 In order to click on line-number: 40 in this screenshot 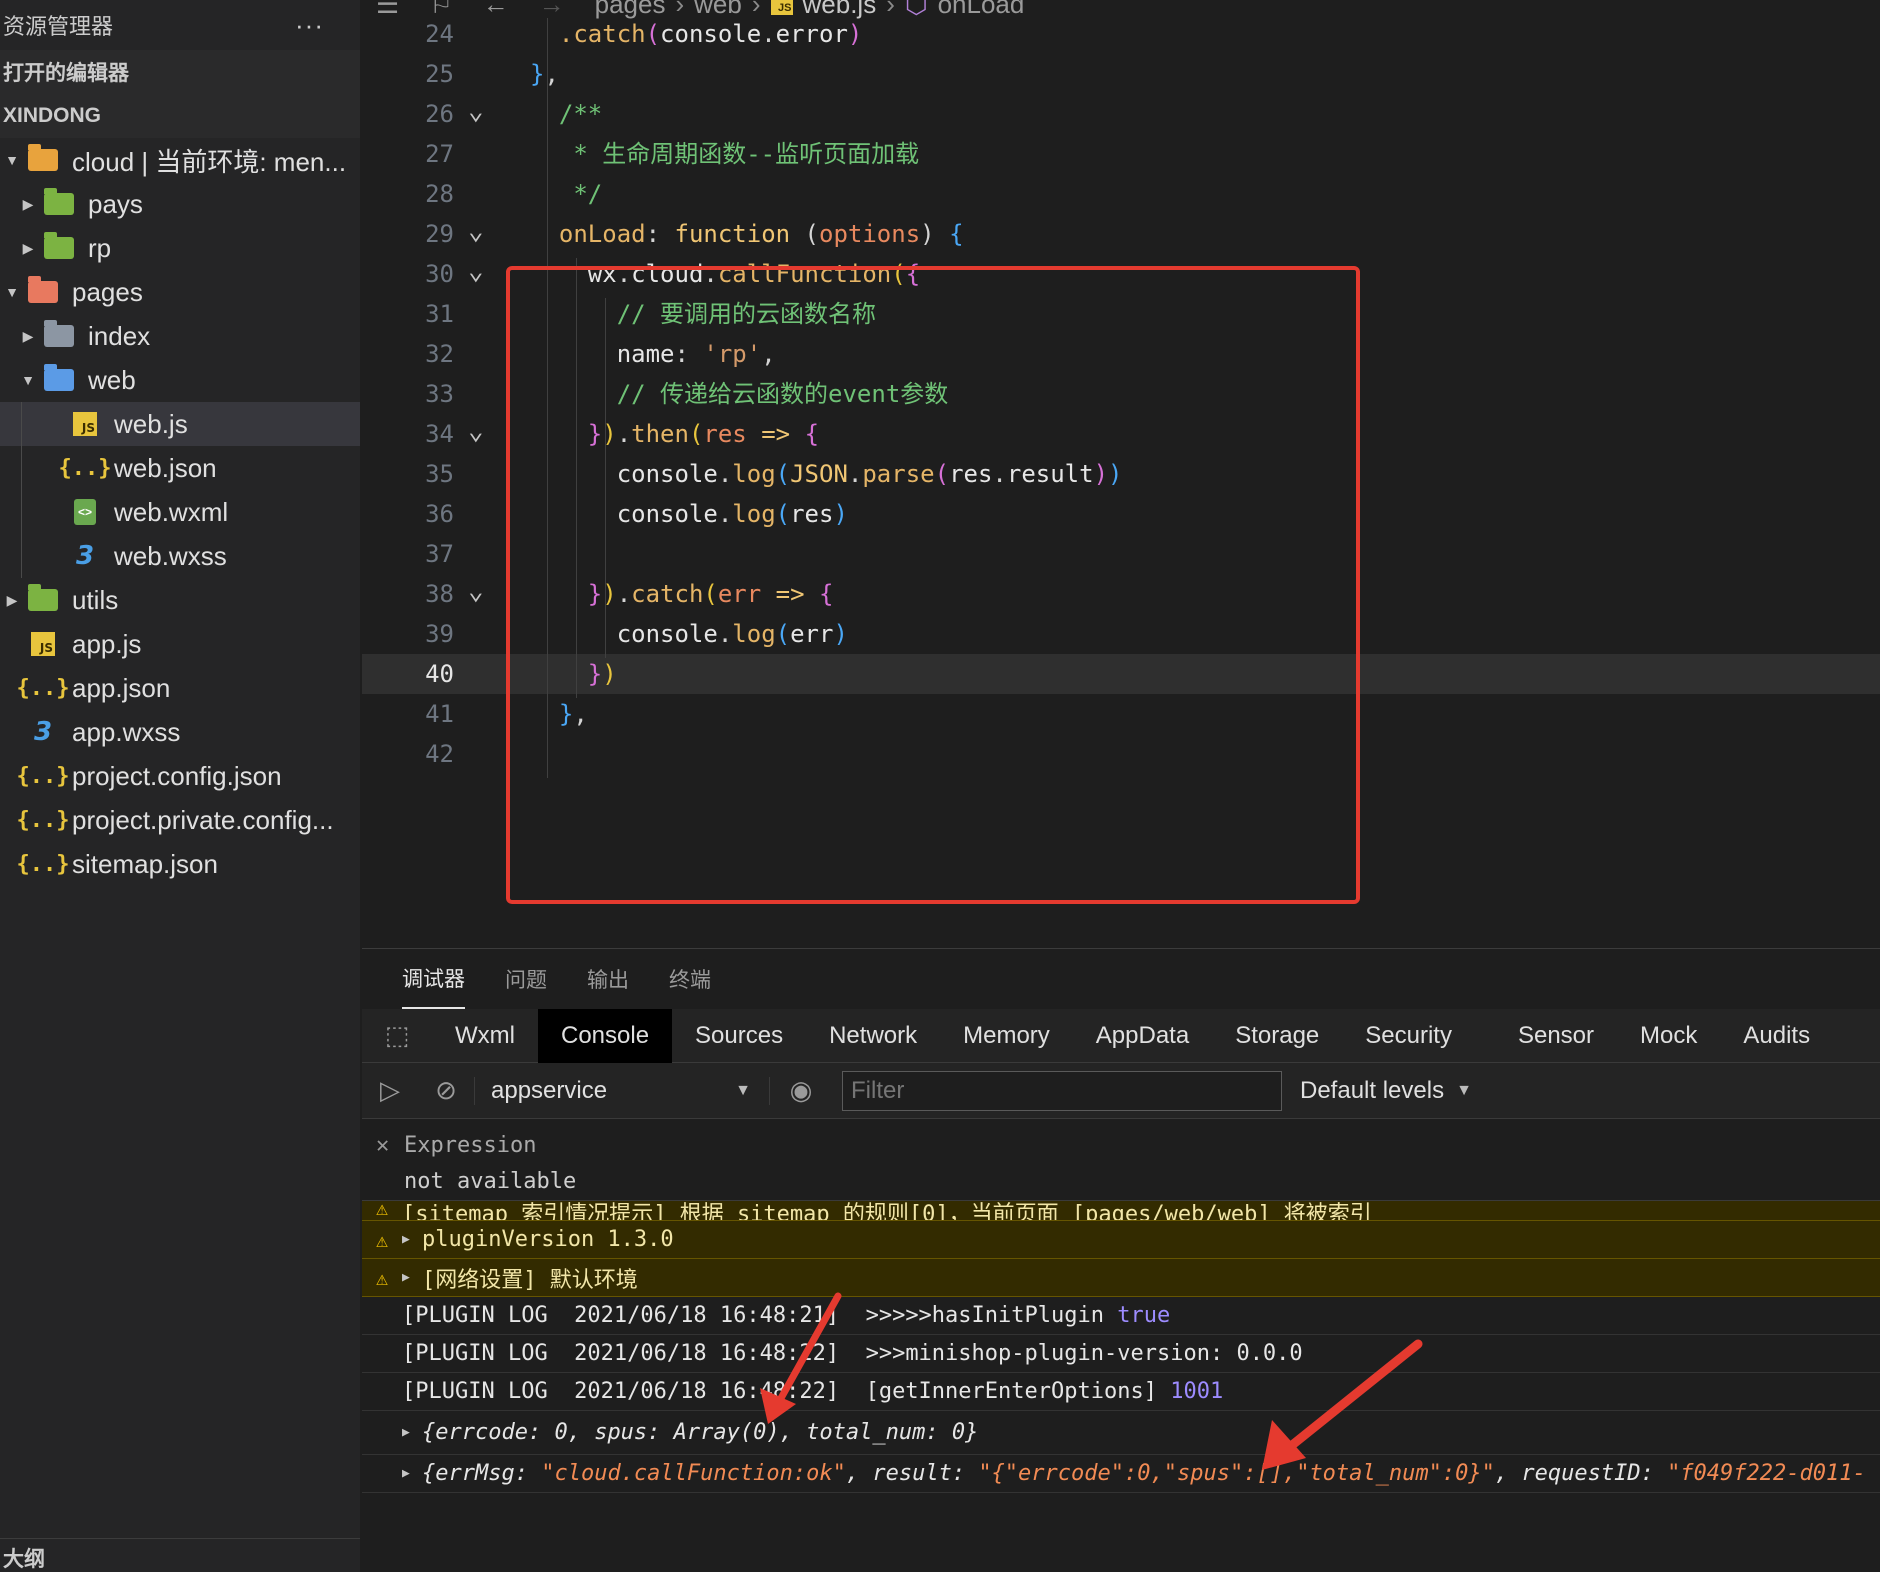, I will do `click(439, 674)`.